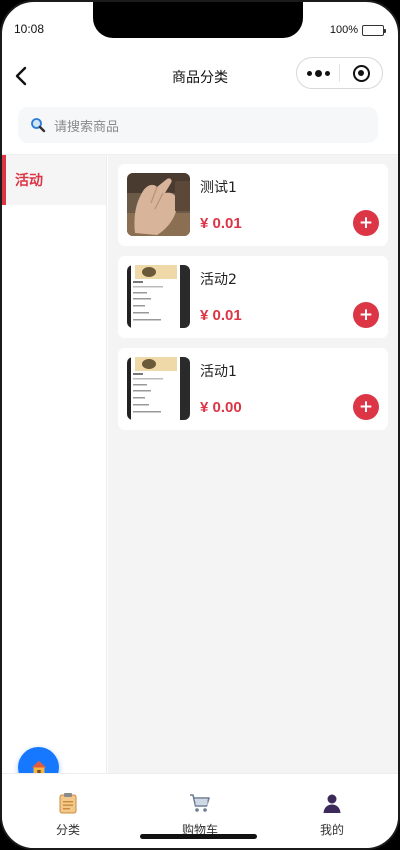 The image size is (400, 850). What do you see at coordinates (253, 205) in the screenshot?
I see `product-card: 测试1 ¥ 0.01 +` at bounding box center [253, 205].